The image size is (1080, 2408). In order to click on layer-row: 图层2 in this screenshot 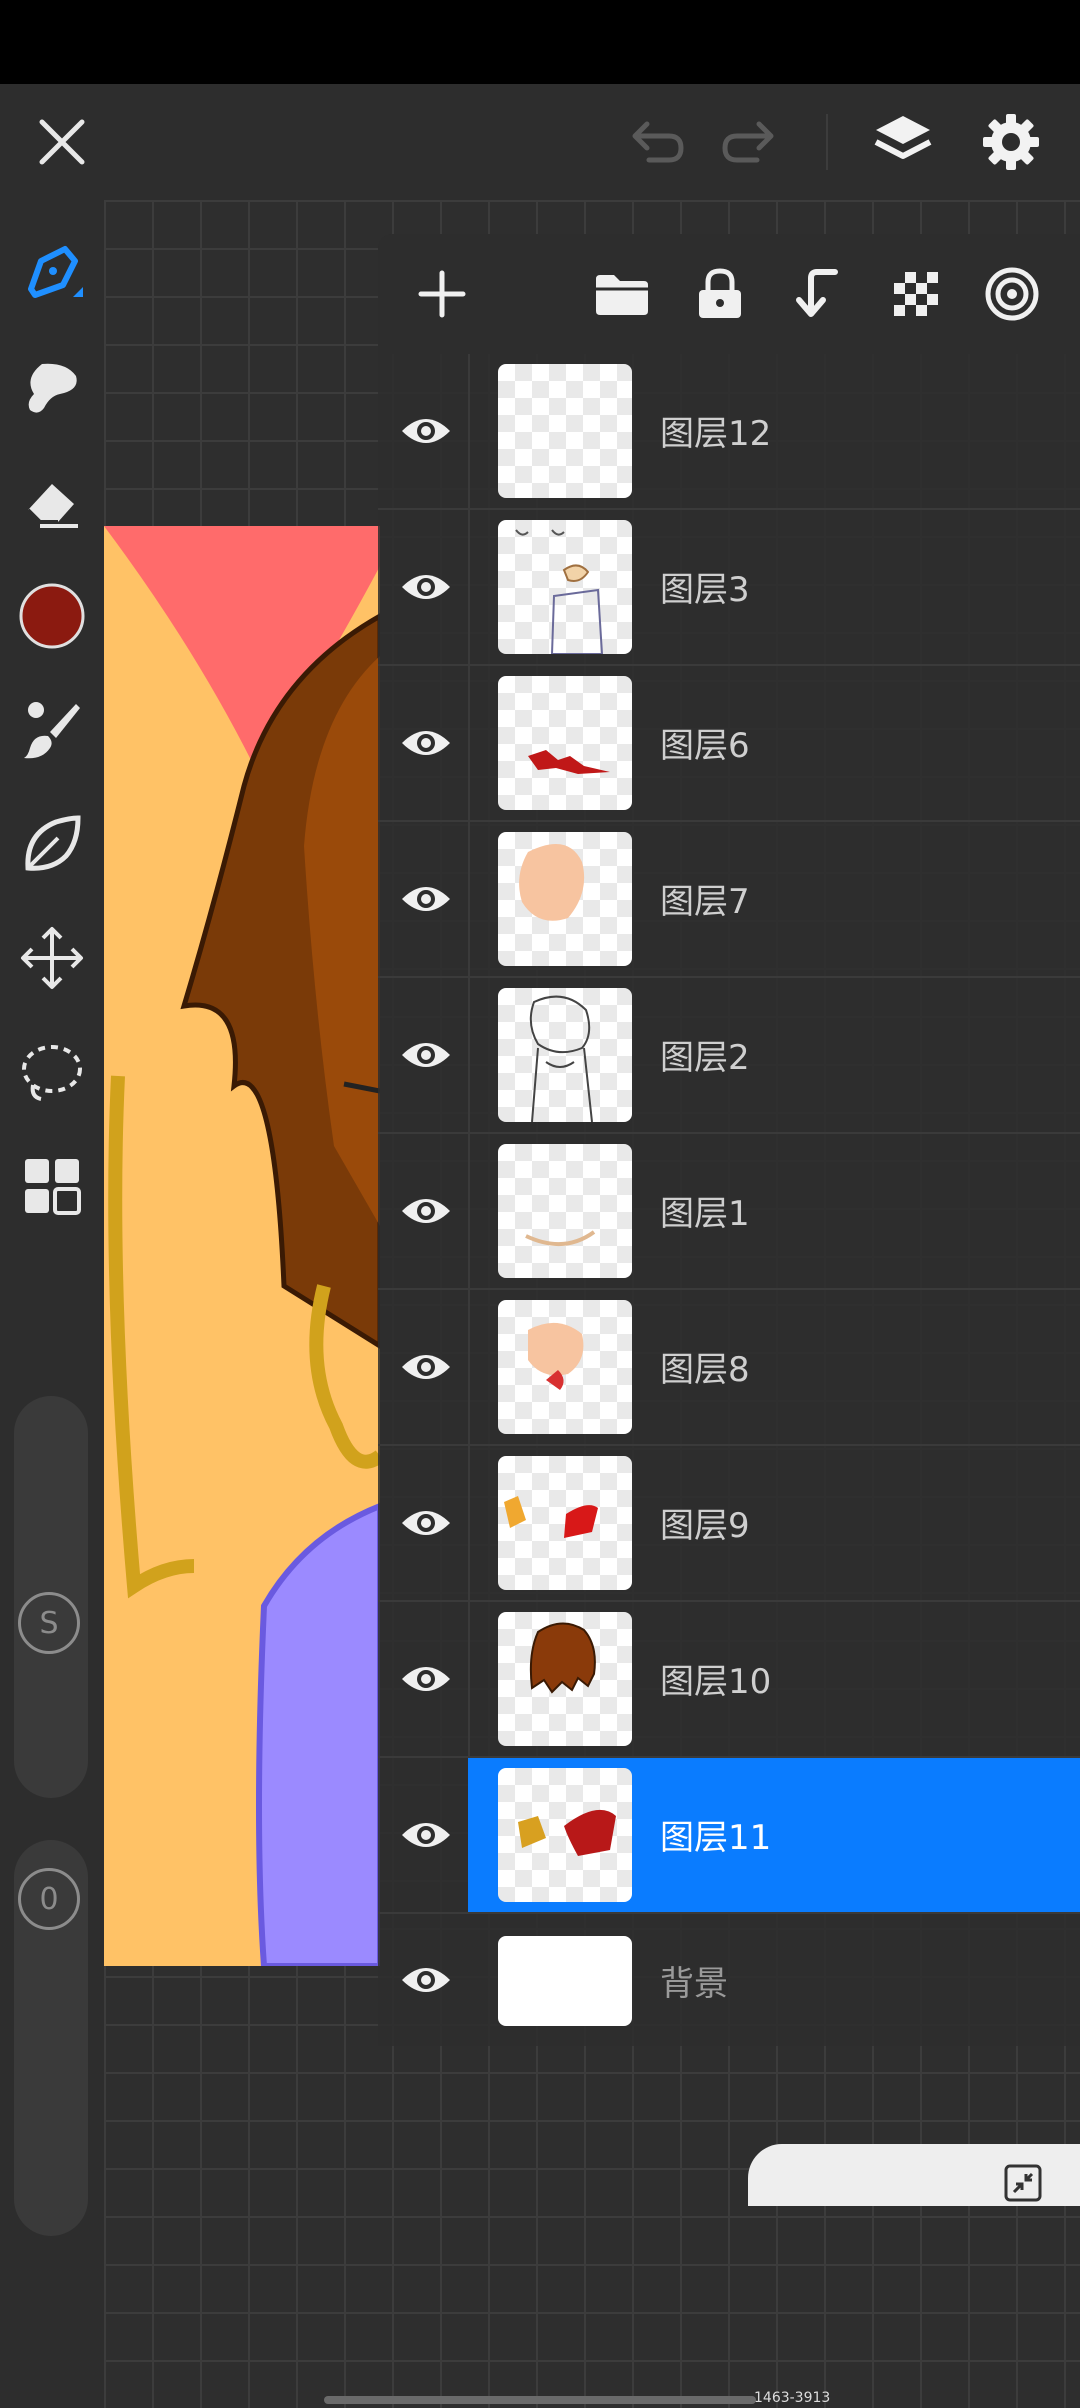, I will do `click(729, 1056)`.